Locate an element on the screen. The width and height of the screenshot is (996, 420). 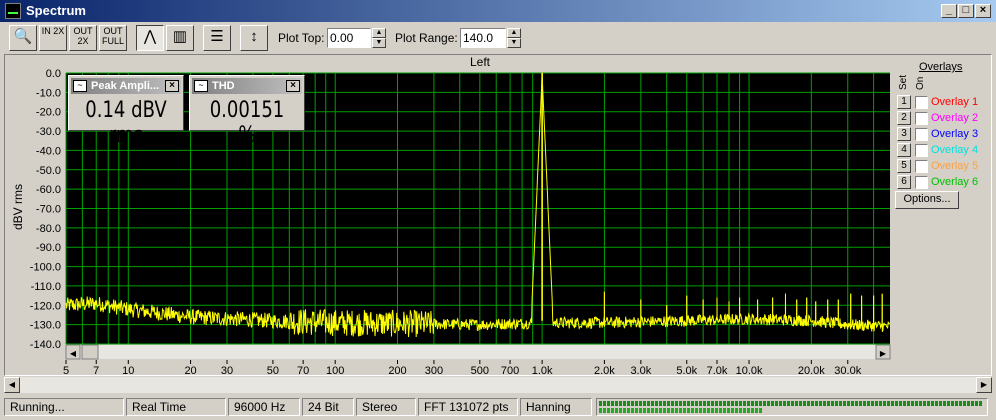
y-tick-label: -110.0 is located at coordinates (46, 287).